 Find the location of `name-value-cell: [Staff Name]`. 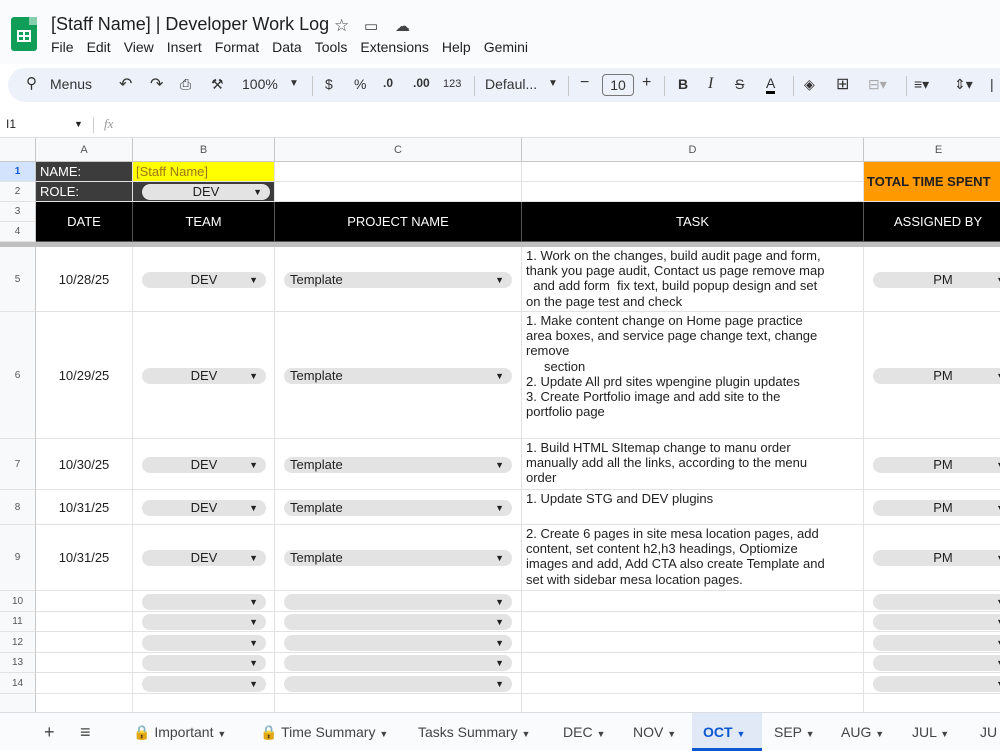

name-value-cell: [Staff Name] is located at coordinates (204, 172).